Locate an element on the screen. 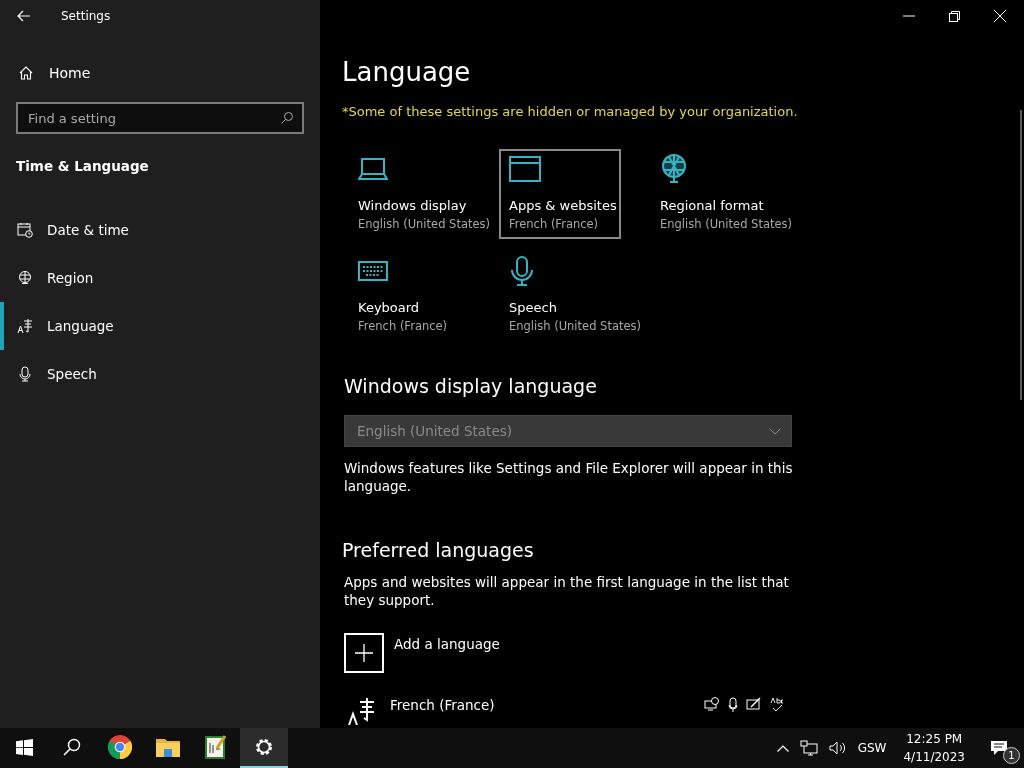 The height and width of the screenshot is (768, 1024). windows-logo-icon is located at coordinates (24, 747).